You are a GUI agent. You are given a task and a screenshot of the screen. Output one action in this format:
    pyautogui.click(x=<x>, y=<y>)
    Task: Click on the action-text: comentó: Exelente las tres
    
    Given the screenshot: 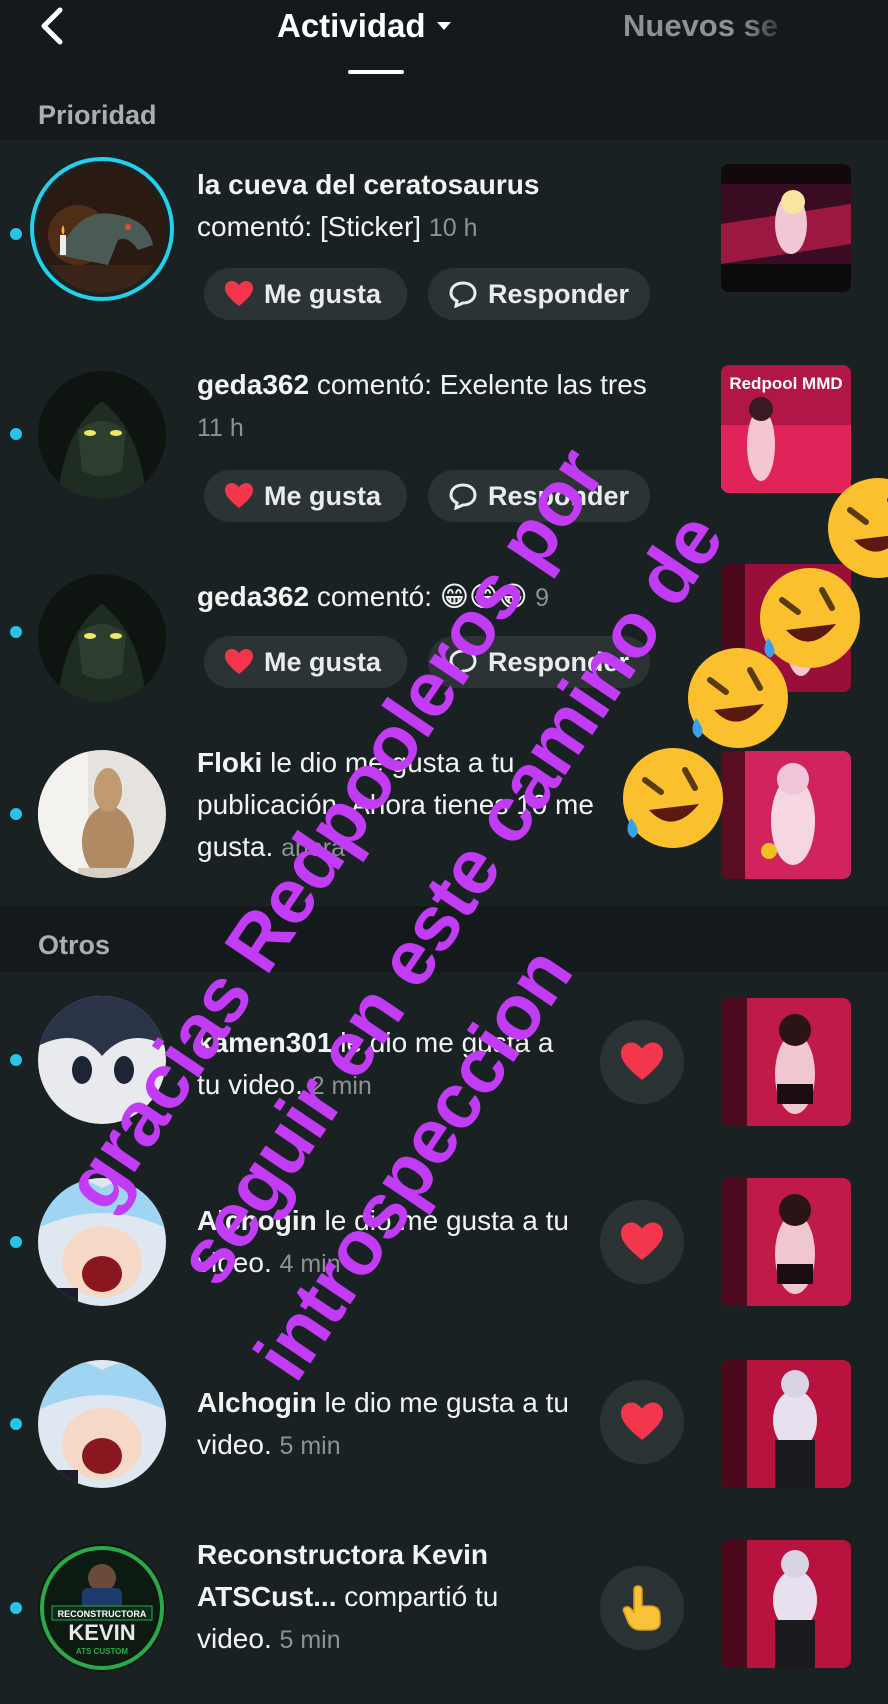 What is the action you would take?
    pyautogui.click(x=481, y=384)
    